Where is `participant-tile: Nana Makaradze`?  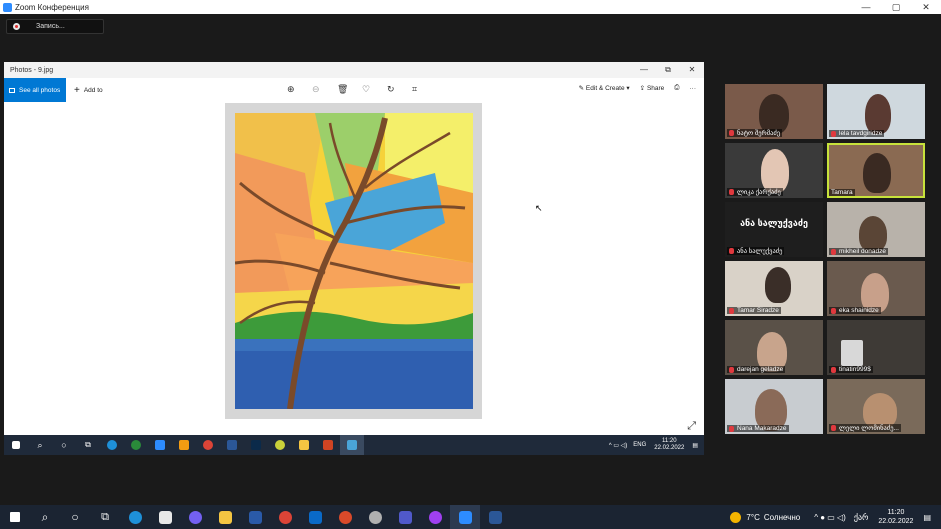
participant-tile: Nana Makaradze is located at coordinates (774, 406).